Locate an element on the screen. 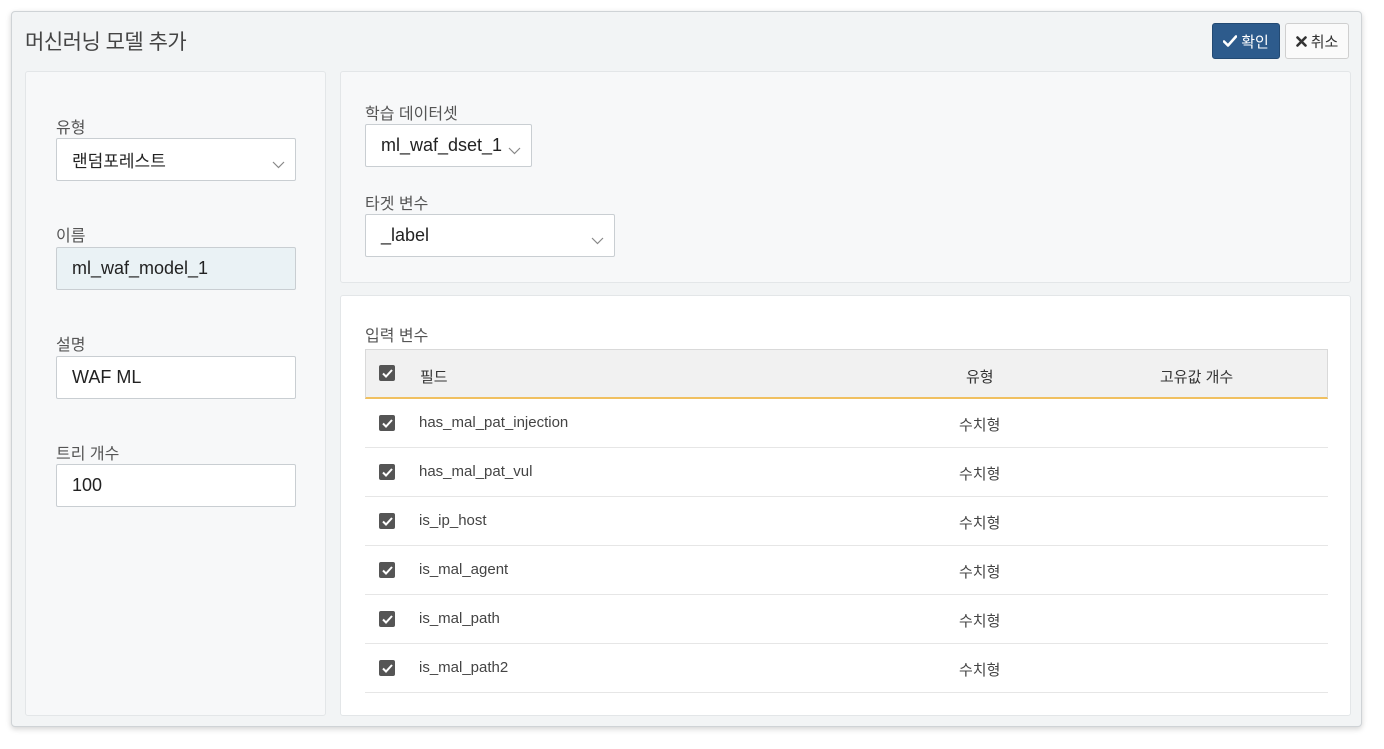 This screenshot has width=1384, height=749. table-row: has_mal_pat_injection 수치형 is located at coordinates (846, 423).